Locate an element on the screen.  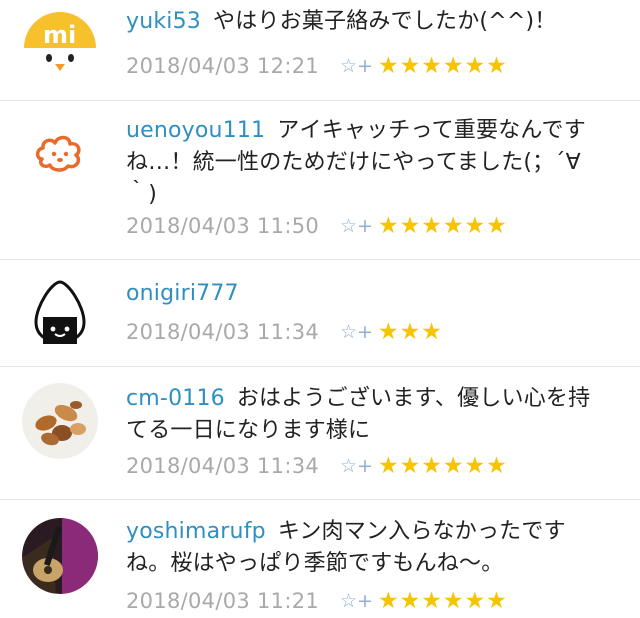
username-link: yoshimarufp is located at coordinates (196, 531).